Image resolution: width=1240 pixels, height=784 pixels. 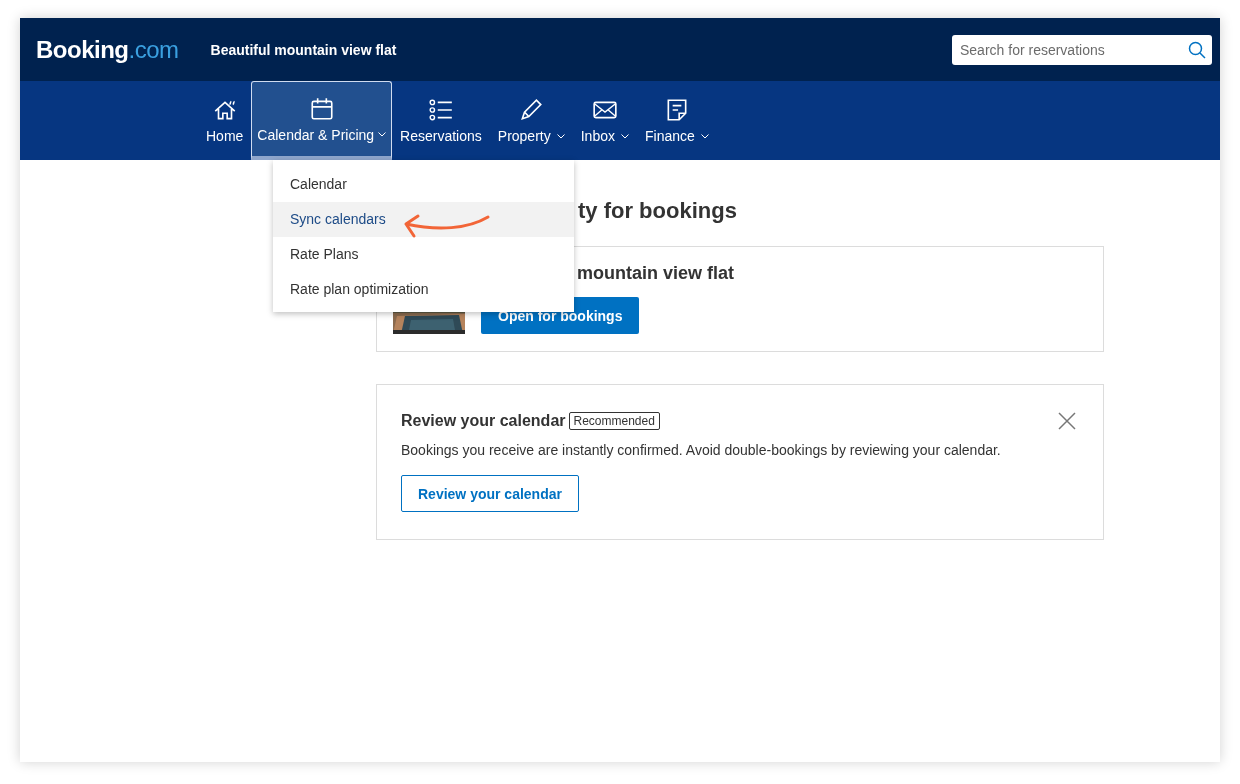 I want to click on nav-label: Finance, so click(x=669, y=136).